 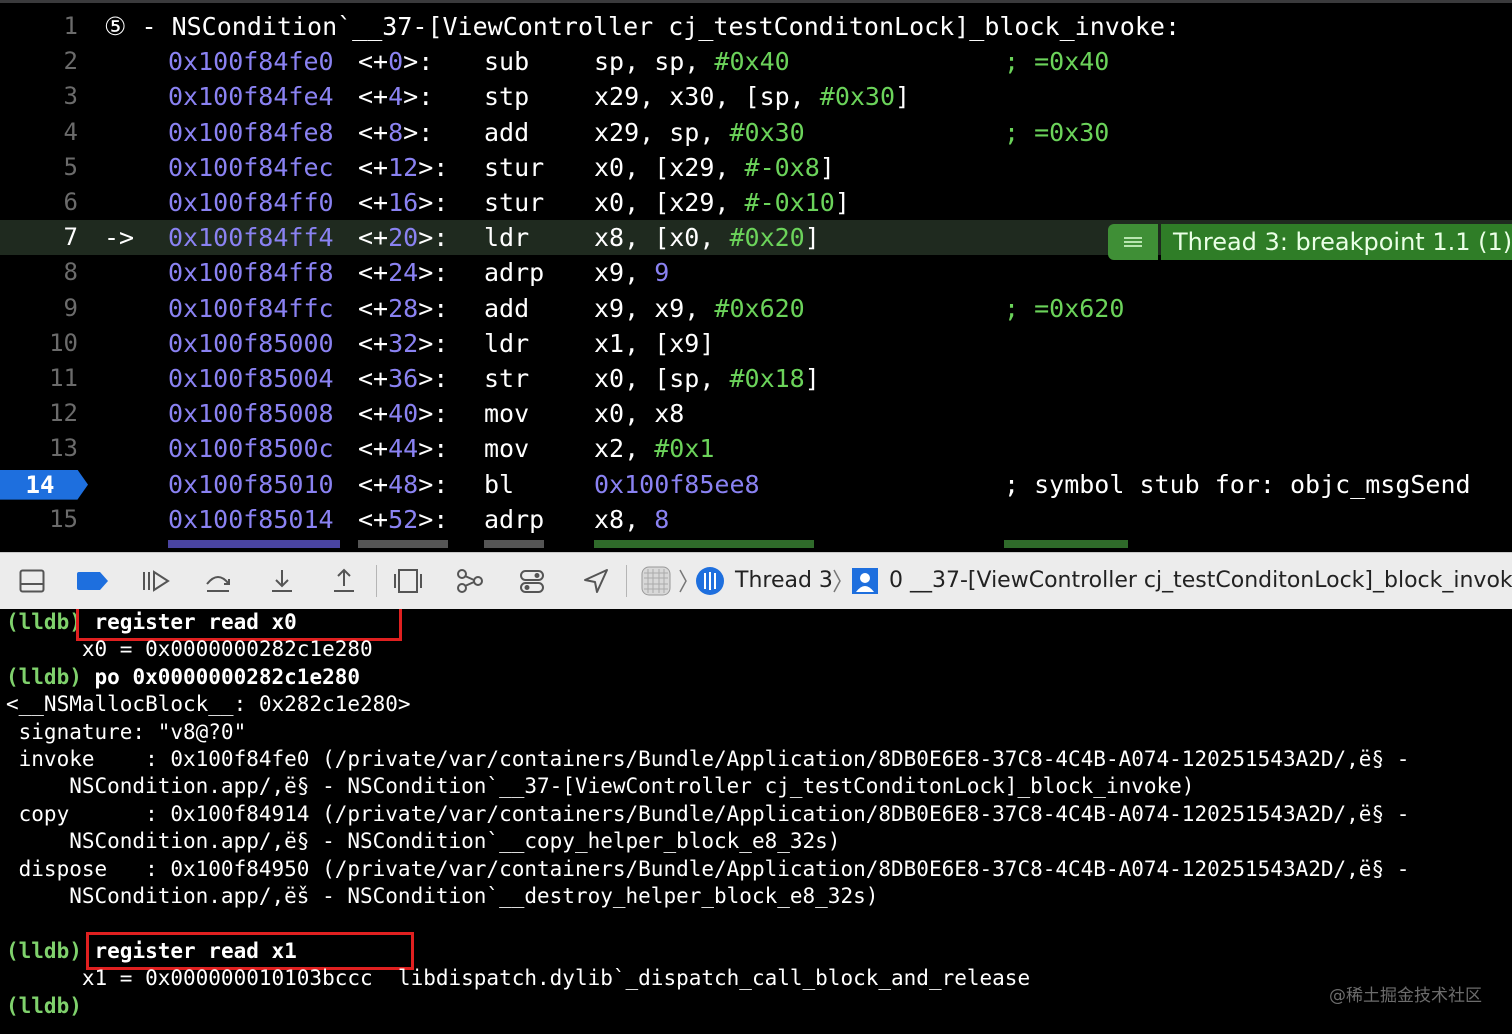 What do you see at coordinates (227, 676) in the screenshot?
I see `lldb-command: po 0x0000000282c1e280` at bounding box center [227, 676].